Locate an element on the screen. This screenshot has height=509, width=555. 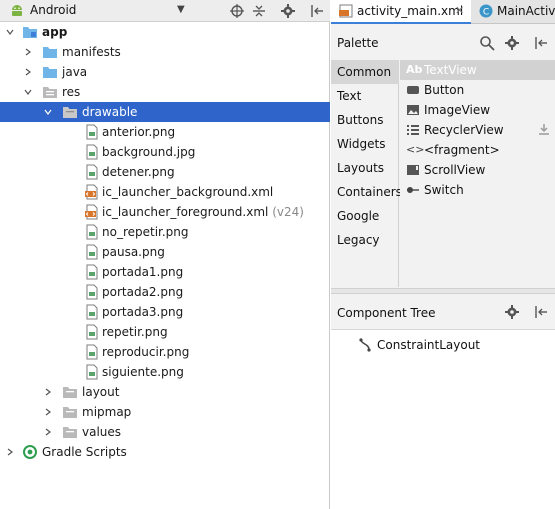
tree-node-file: anterior.png is located at coordinates (165, 132).